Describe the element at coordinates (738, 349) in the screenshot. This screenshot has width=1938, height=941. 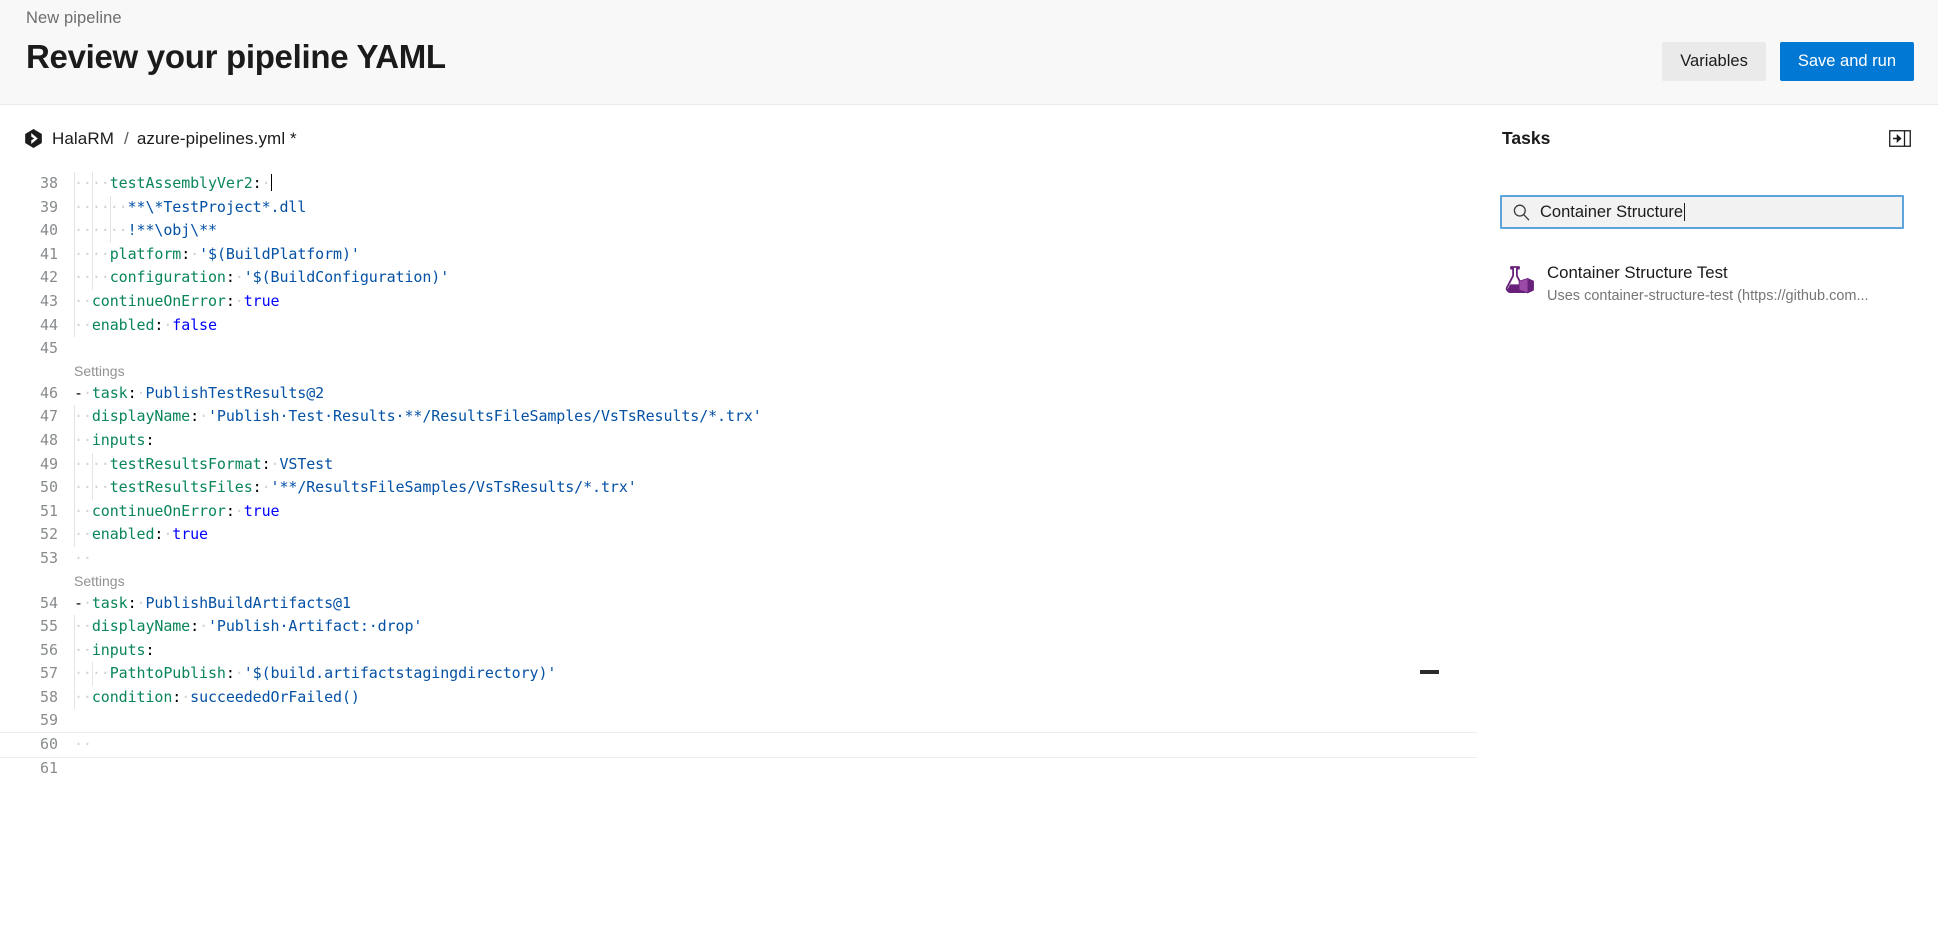
I see `code-line: 45` at that location.